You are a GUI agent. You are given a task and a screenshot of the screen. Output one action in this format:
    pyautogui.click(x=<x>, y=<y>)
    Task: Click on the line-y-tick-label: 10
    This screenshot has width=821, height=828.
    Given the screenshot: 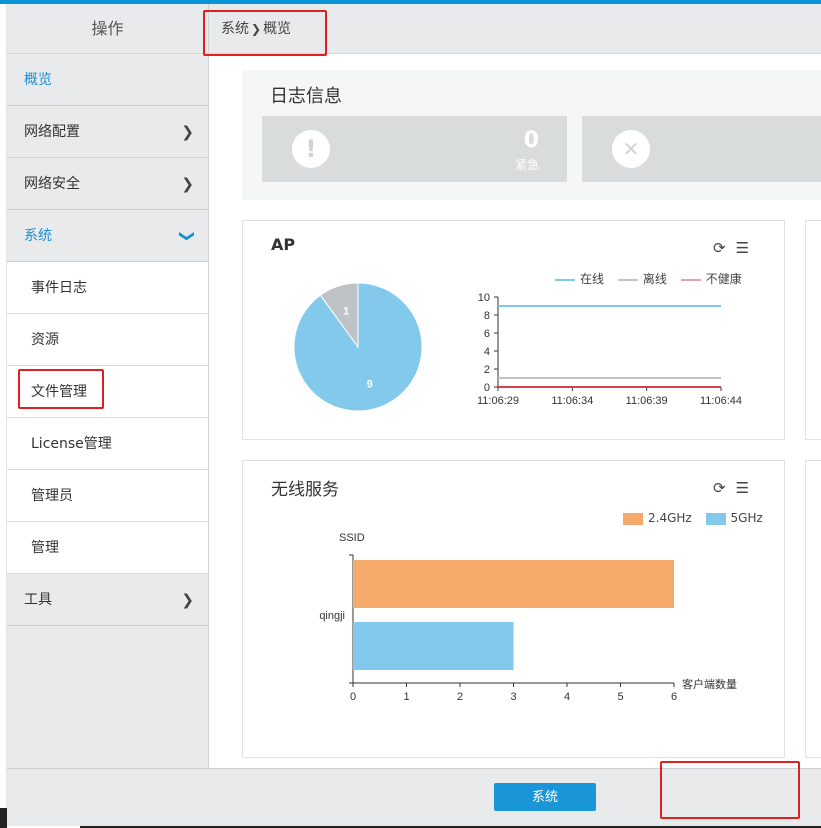 What is the action you would take?
    pyautogui.click(x=484, y=298)
    